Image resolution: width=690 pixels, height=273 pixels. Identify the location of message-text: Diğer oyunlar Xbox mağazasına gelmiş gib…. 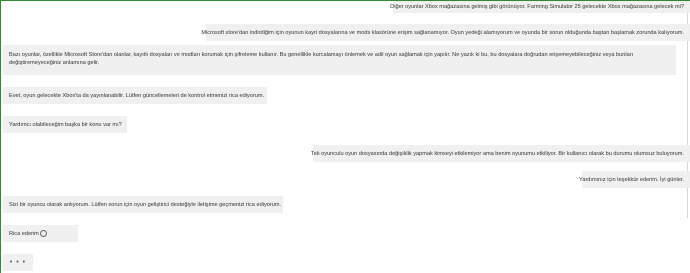
(537, 7).